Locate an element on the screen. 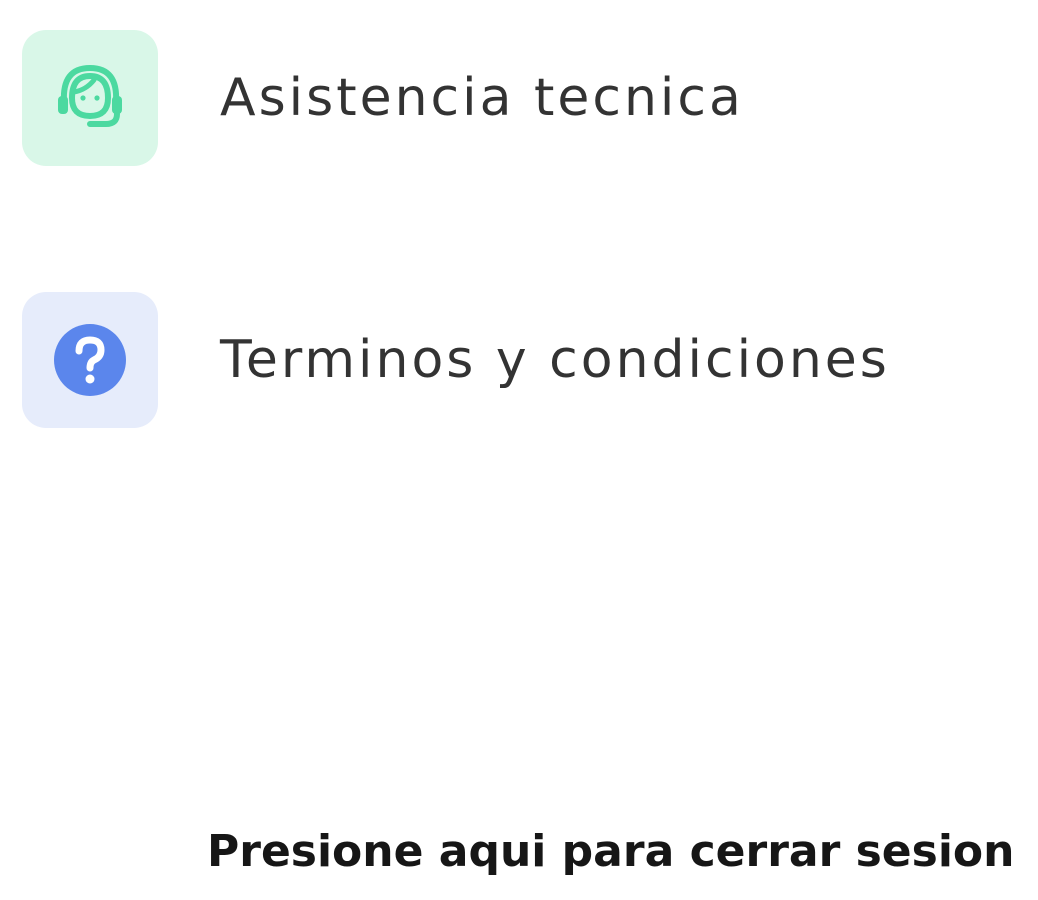 This screenshot has width=1038, height=900. logout-link: Presione aqui para cerrar sesion is located at coordinates (610, 851).